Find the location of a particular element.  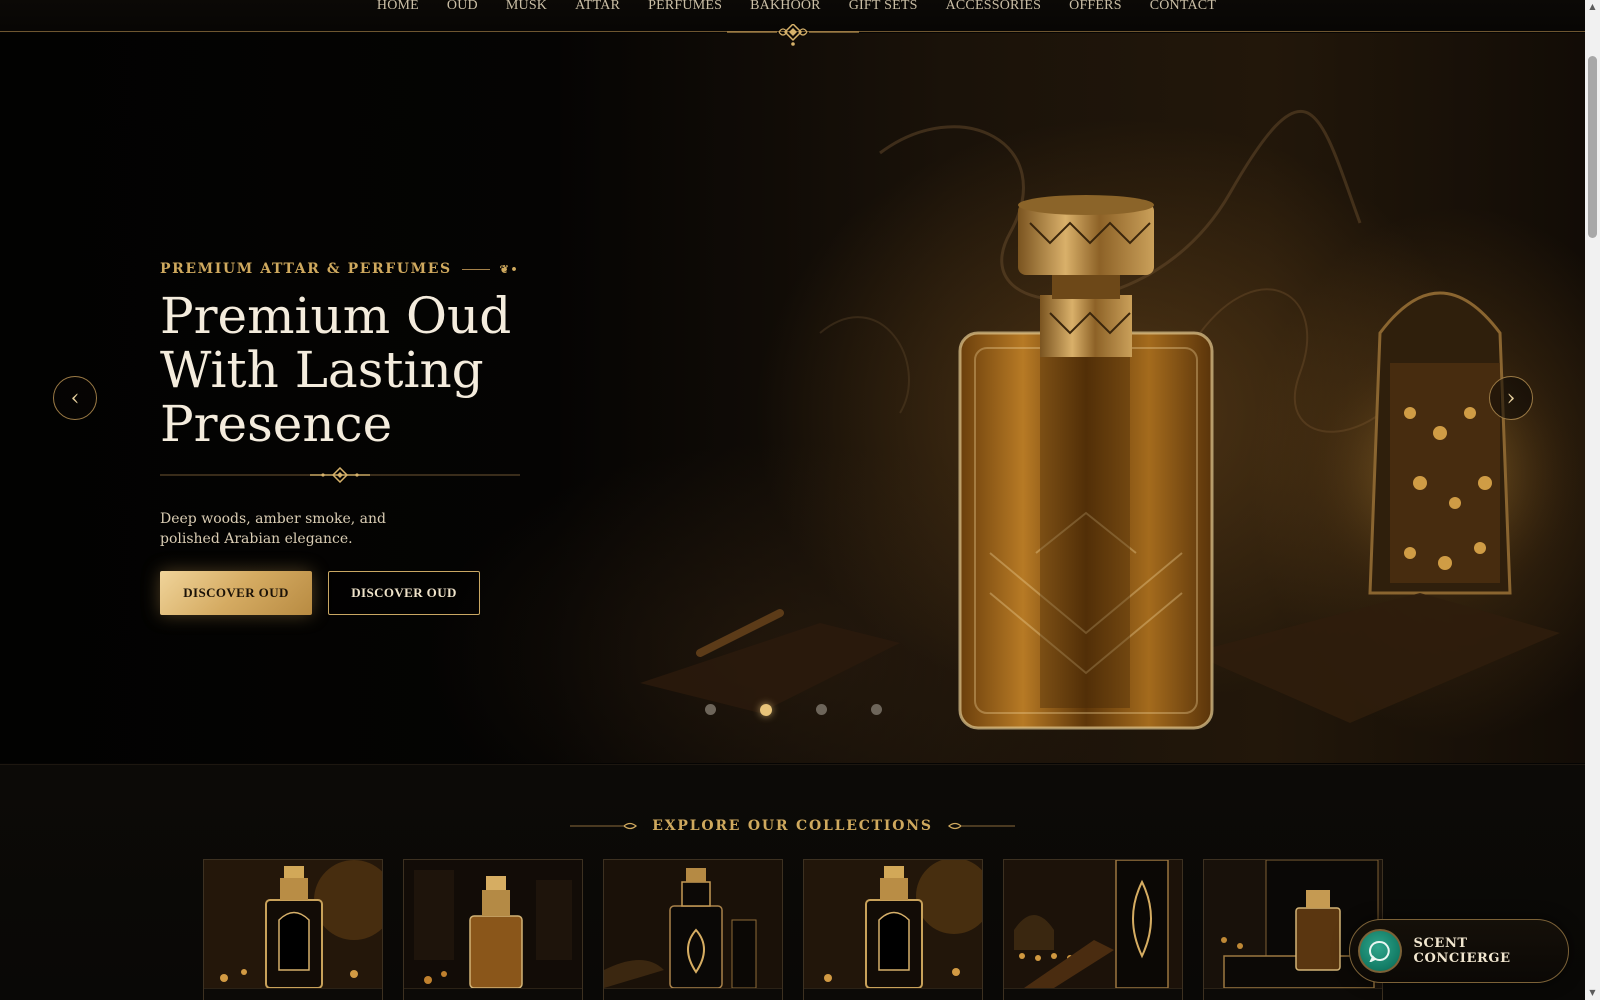

chevron-right-icon: › is located at coordinates (1511, 398).